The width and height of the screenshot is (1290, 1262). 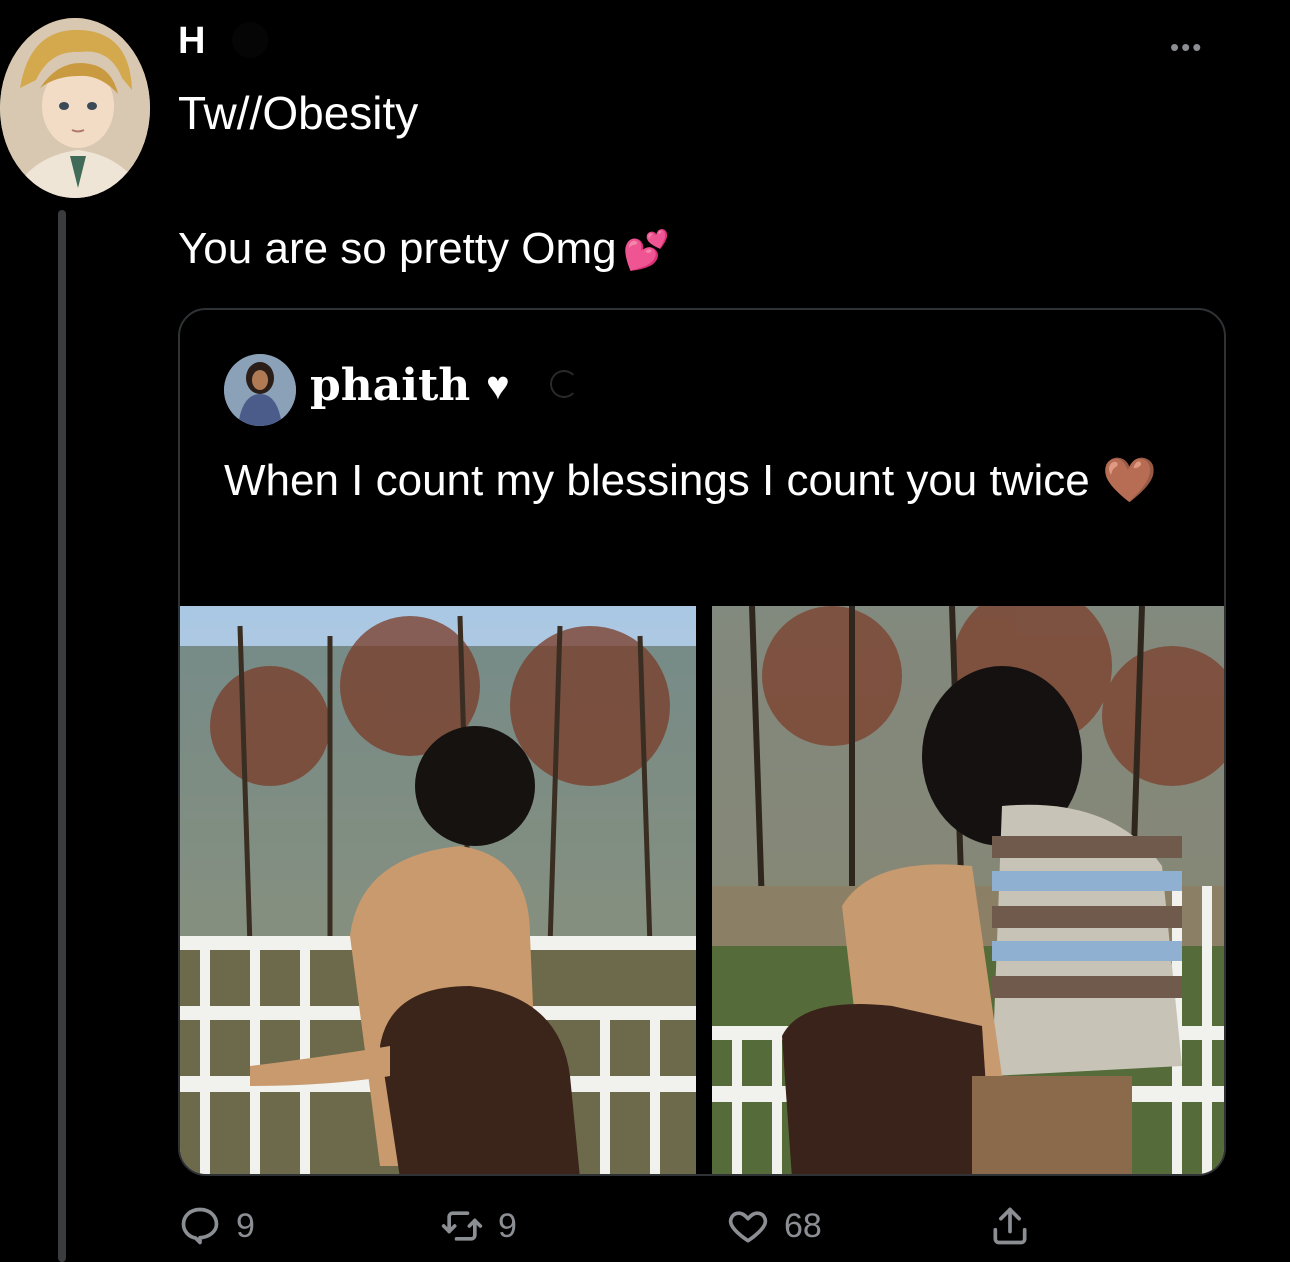 What do you see at coordinates (397, 248) in the screenshot?
I see `tweet-text-body: You are so pretty Omg` at bounding box center [397, 248].